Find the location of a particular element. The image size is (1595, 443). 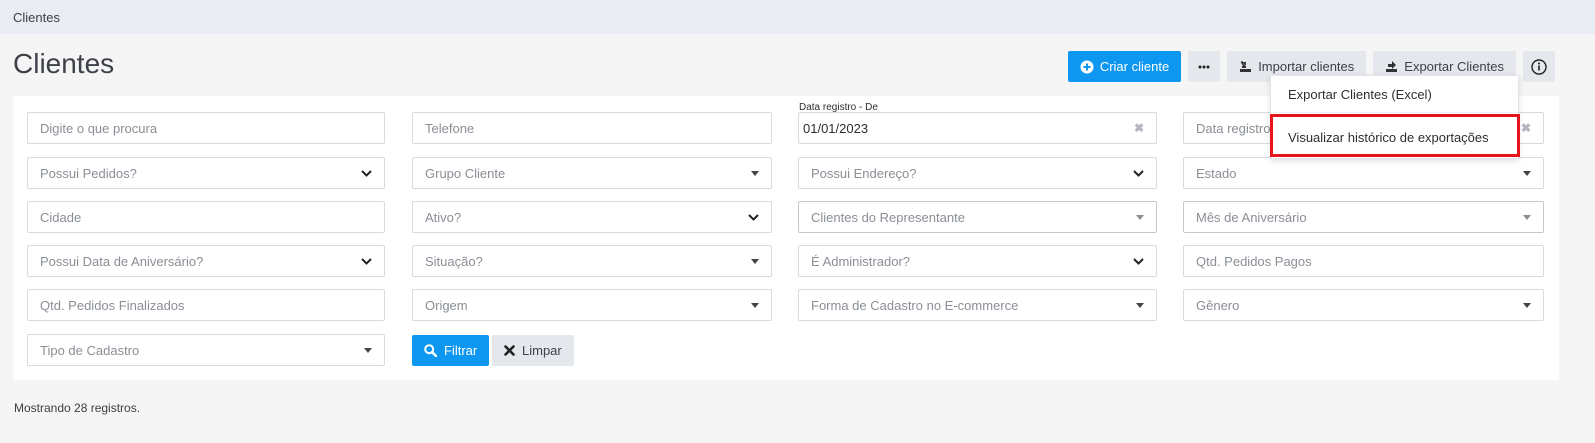

more-options-button is located at coordinates (1204, 66).